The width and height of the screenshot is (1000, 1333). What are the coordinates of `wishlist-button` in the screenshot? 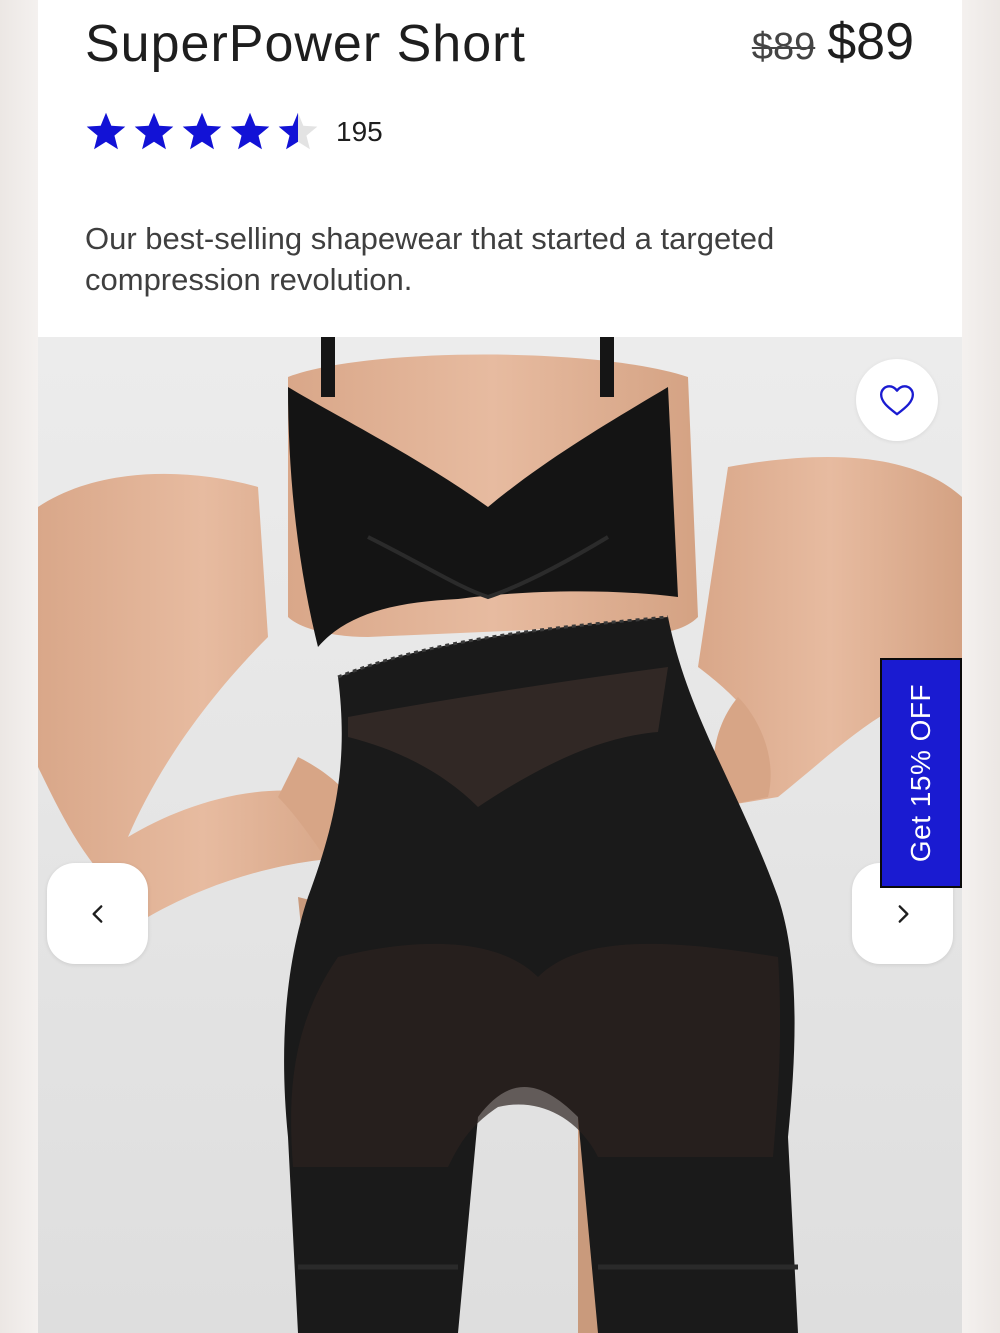 It's located at (897, 400).